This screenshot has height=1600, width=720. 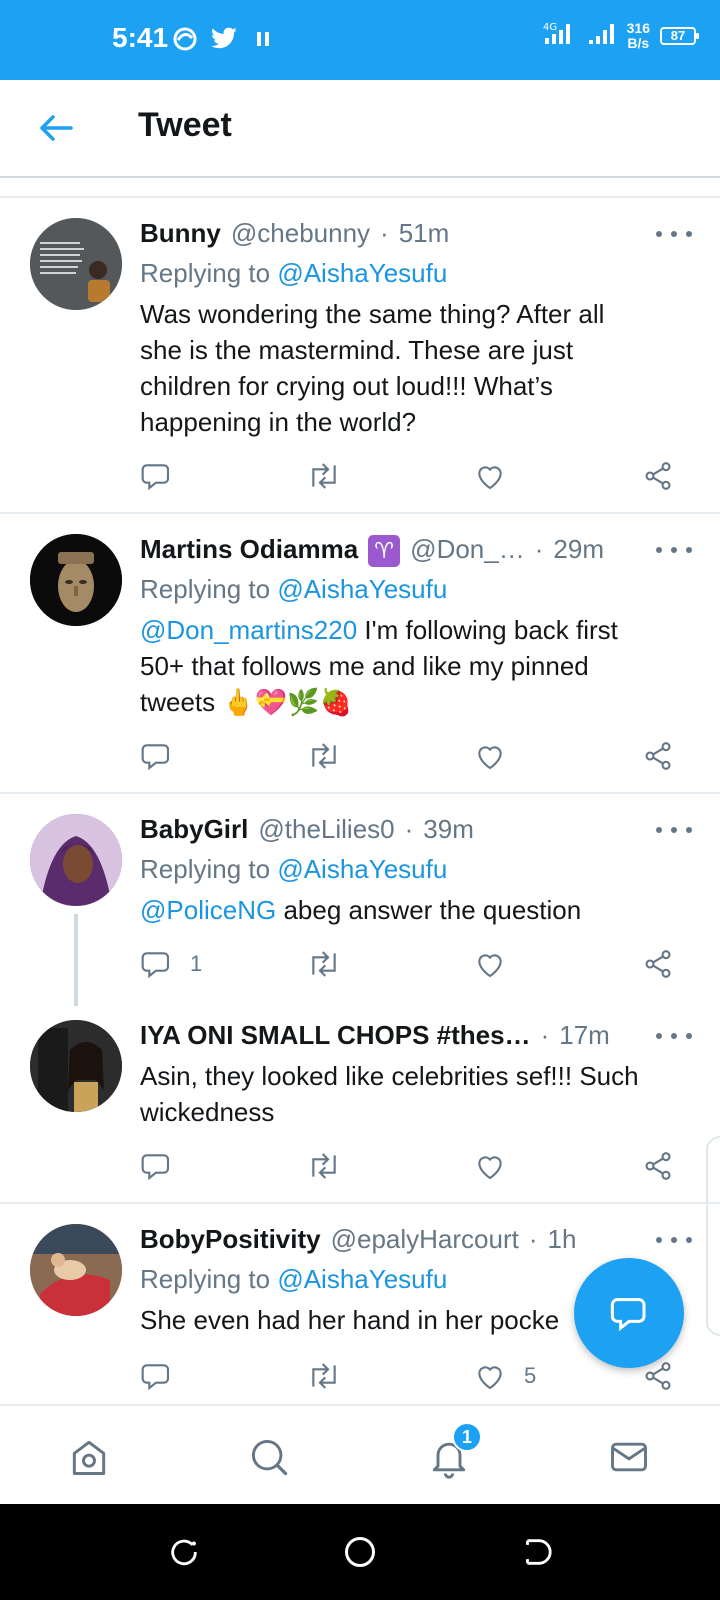 I want to click on tweet-text-line: children for crying out loud!!! What’s, so click(x=346, y=386).